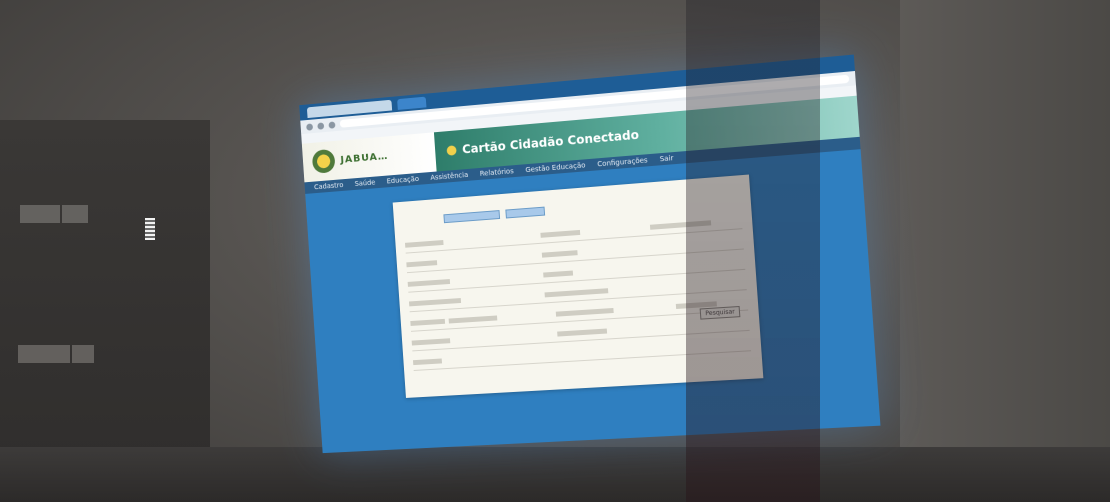  I want to click on city-seal-icon, so click(323, 161).